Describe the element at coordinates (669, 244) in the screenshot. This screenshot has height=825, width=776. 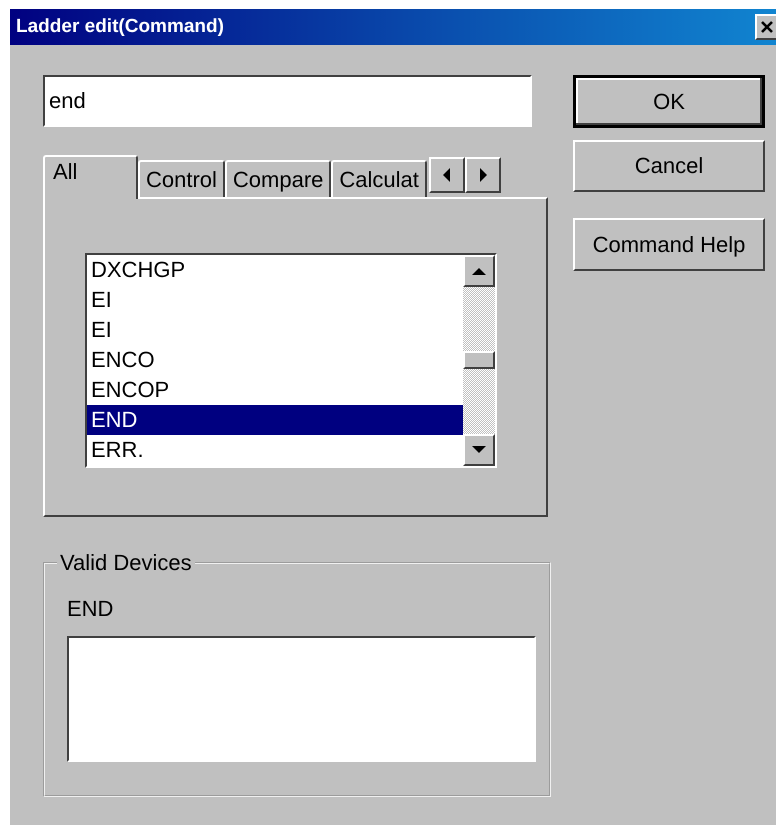
I see `dialog-button: Command Help` at that location.